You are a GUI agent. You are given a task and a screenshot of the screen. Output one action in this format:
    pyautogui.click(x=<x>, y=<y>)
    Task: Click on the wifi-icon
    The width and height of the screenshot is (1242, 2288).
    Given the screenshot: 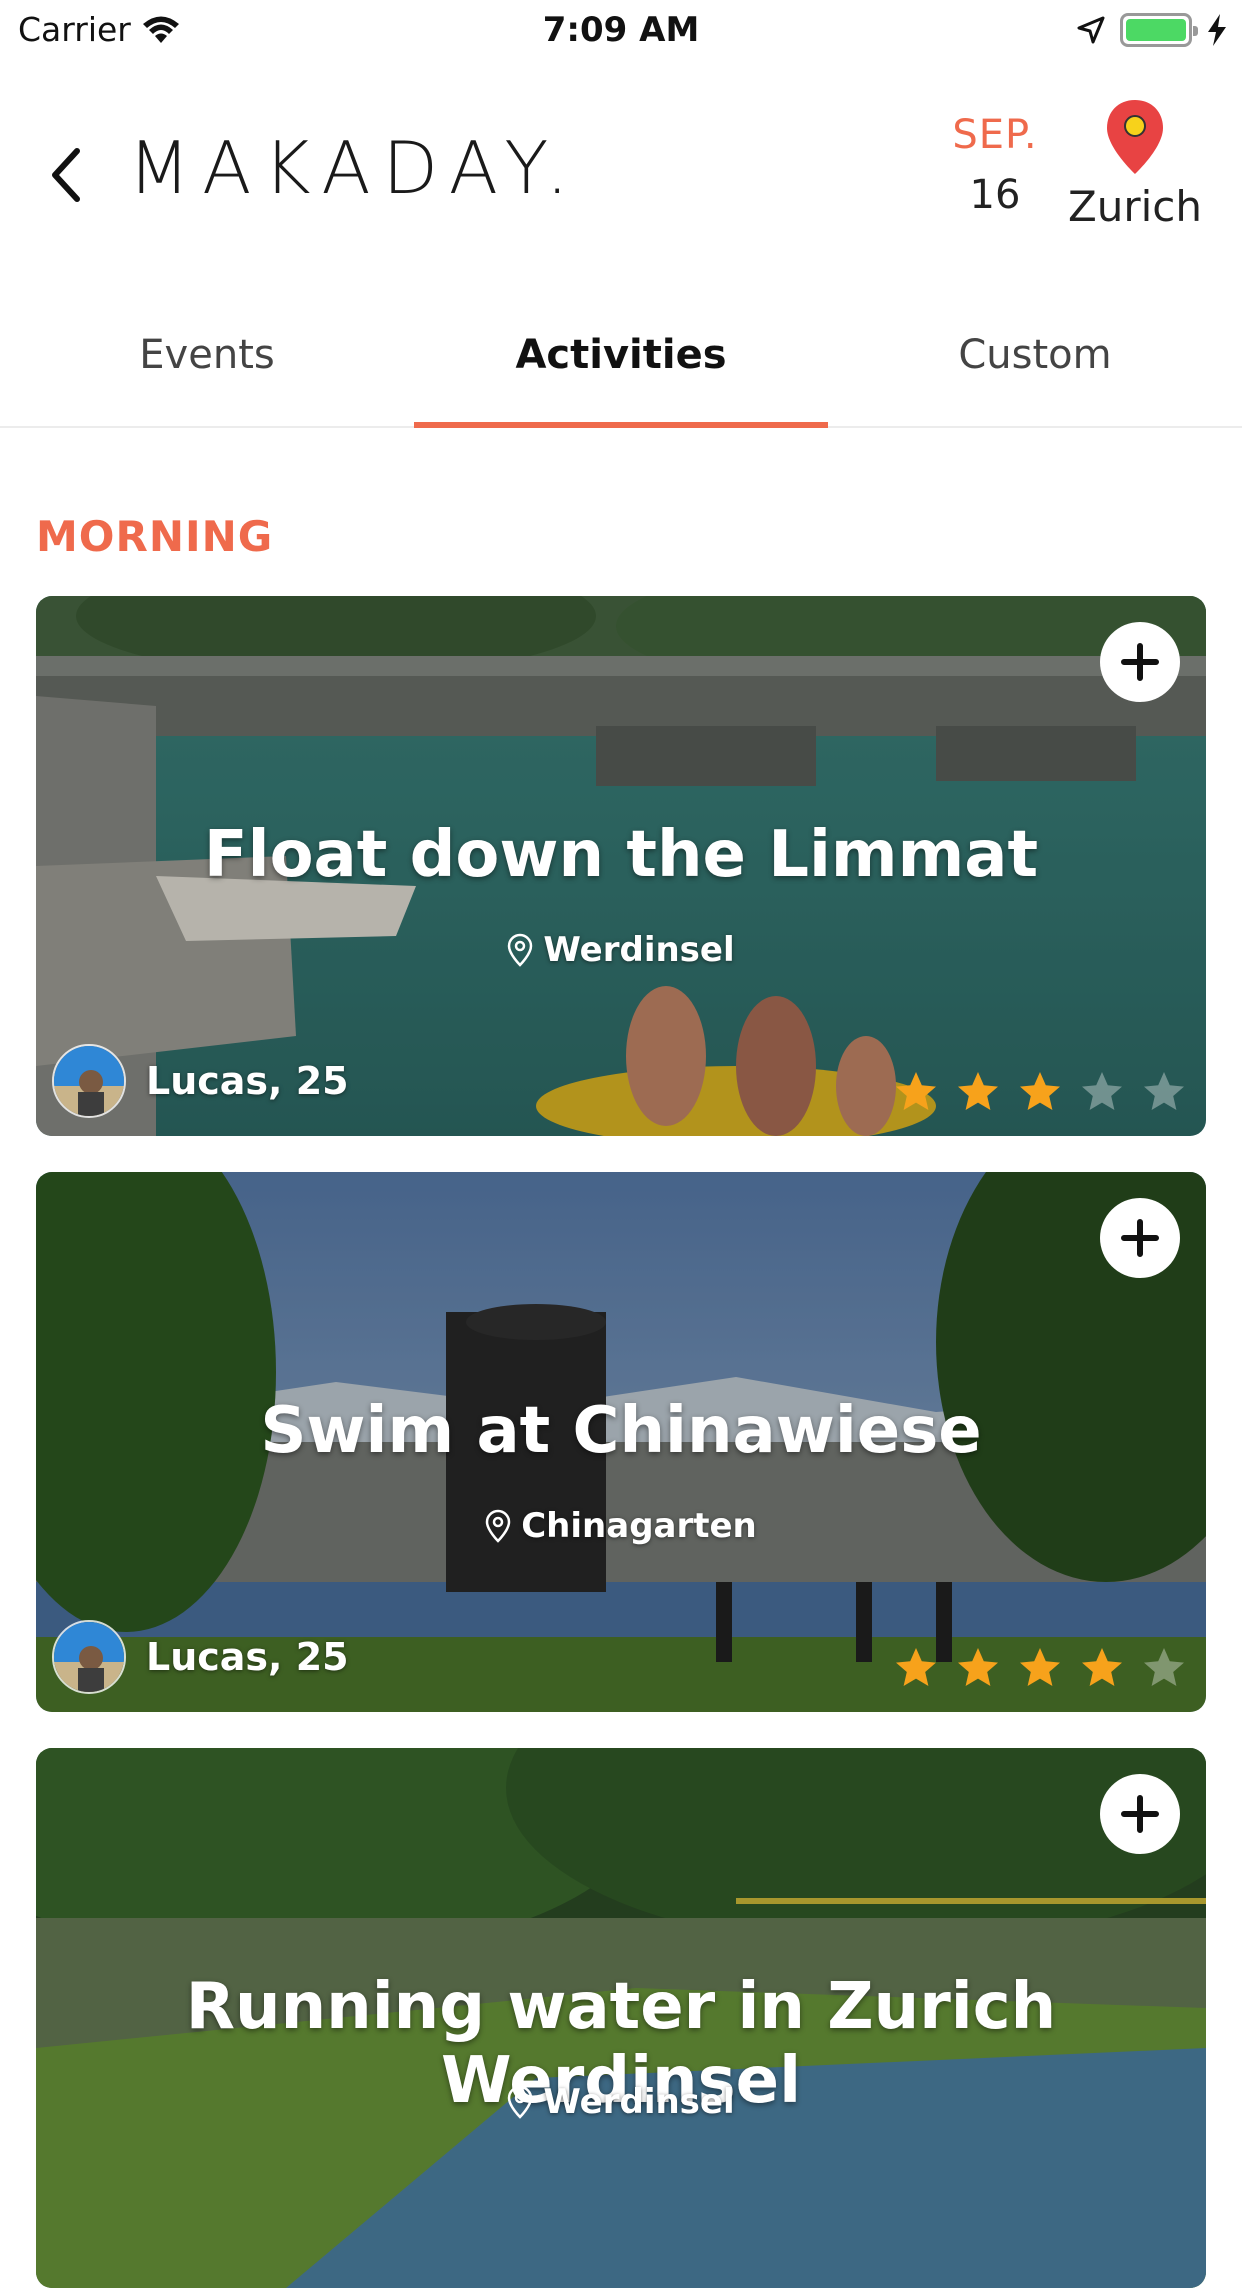 What is the action you would take?
    pyautogui.click(x=160, y=29)
    